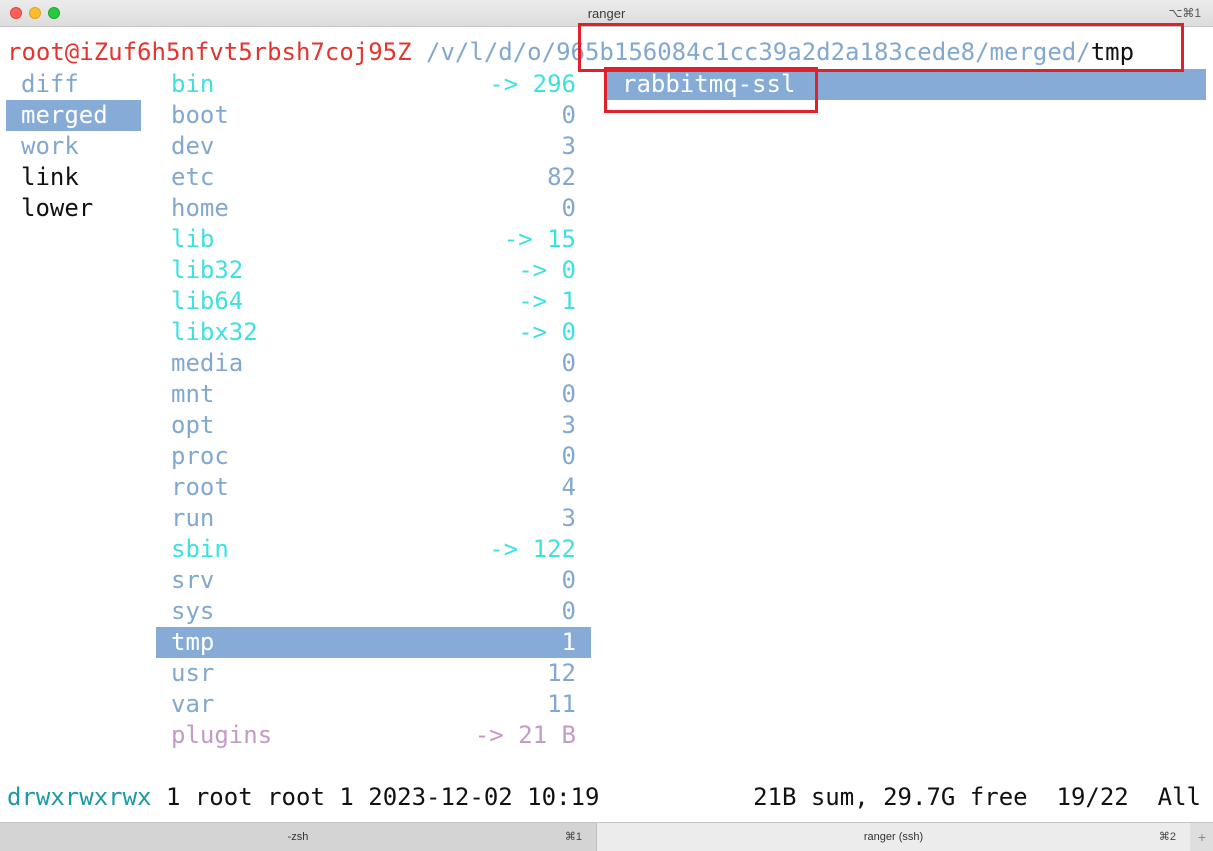 The height and width of the screenshot is (851, 1213). What do you see at coordinates (214, 332) in the screenshot?
I see `file-name: libx32` at bounding box center [214, 332].